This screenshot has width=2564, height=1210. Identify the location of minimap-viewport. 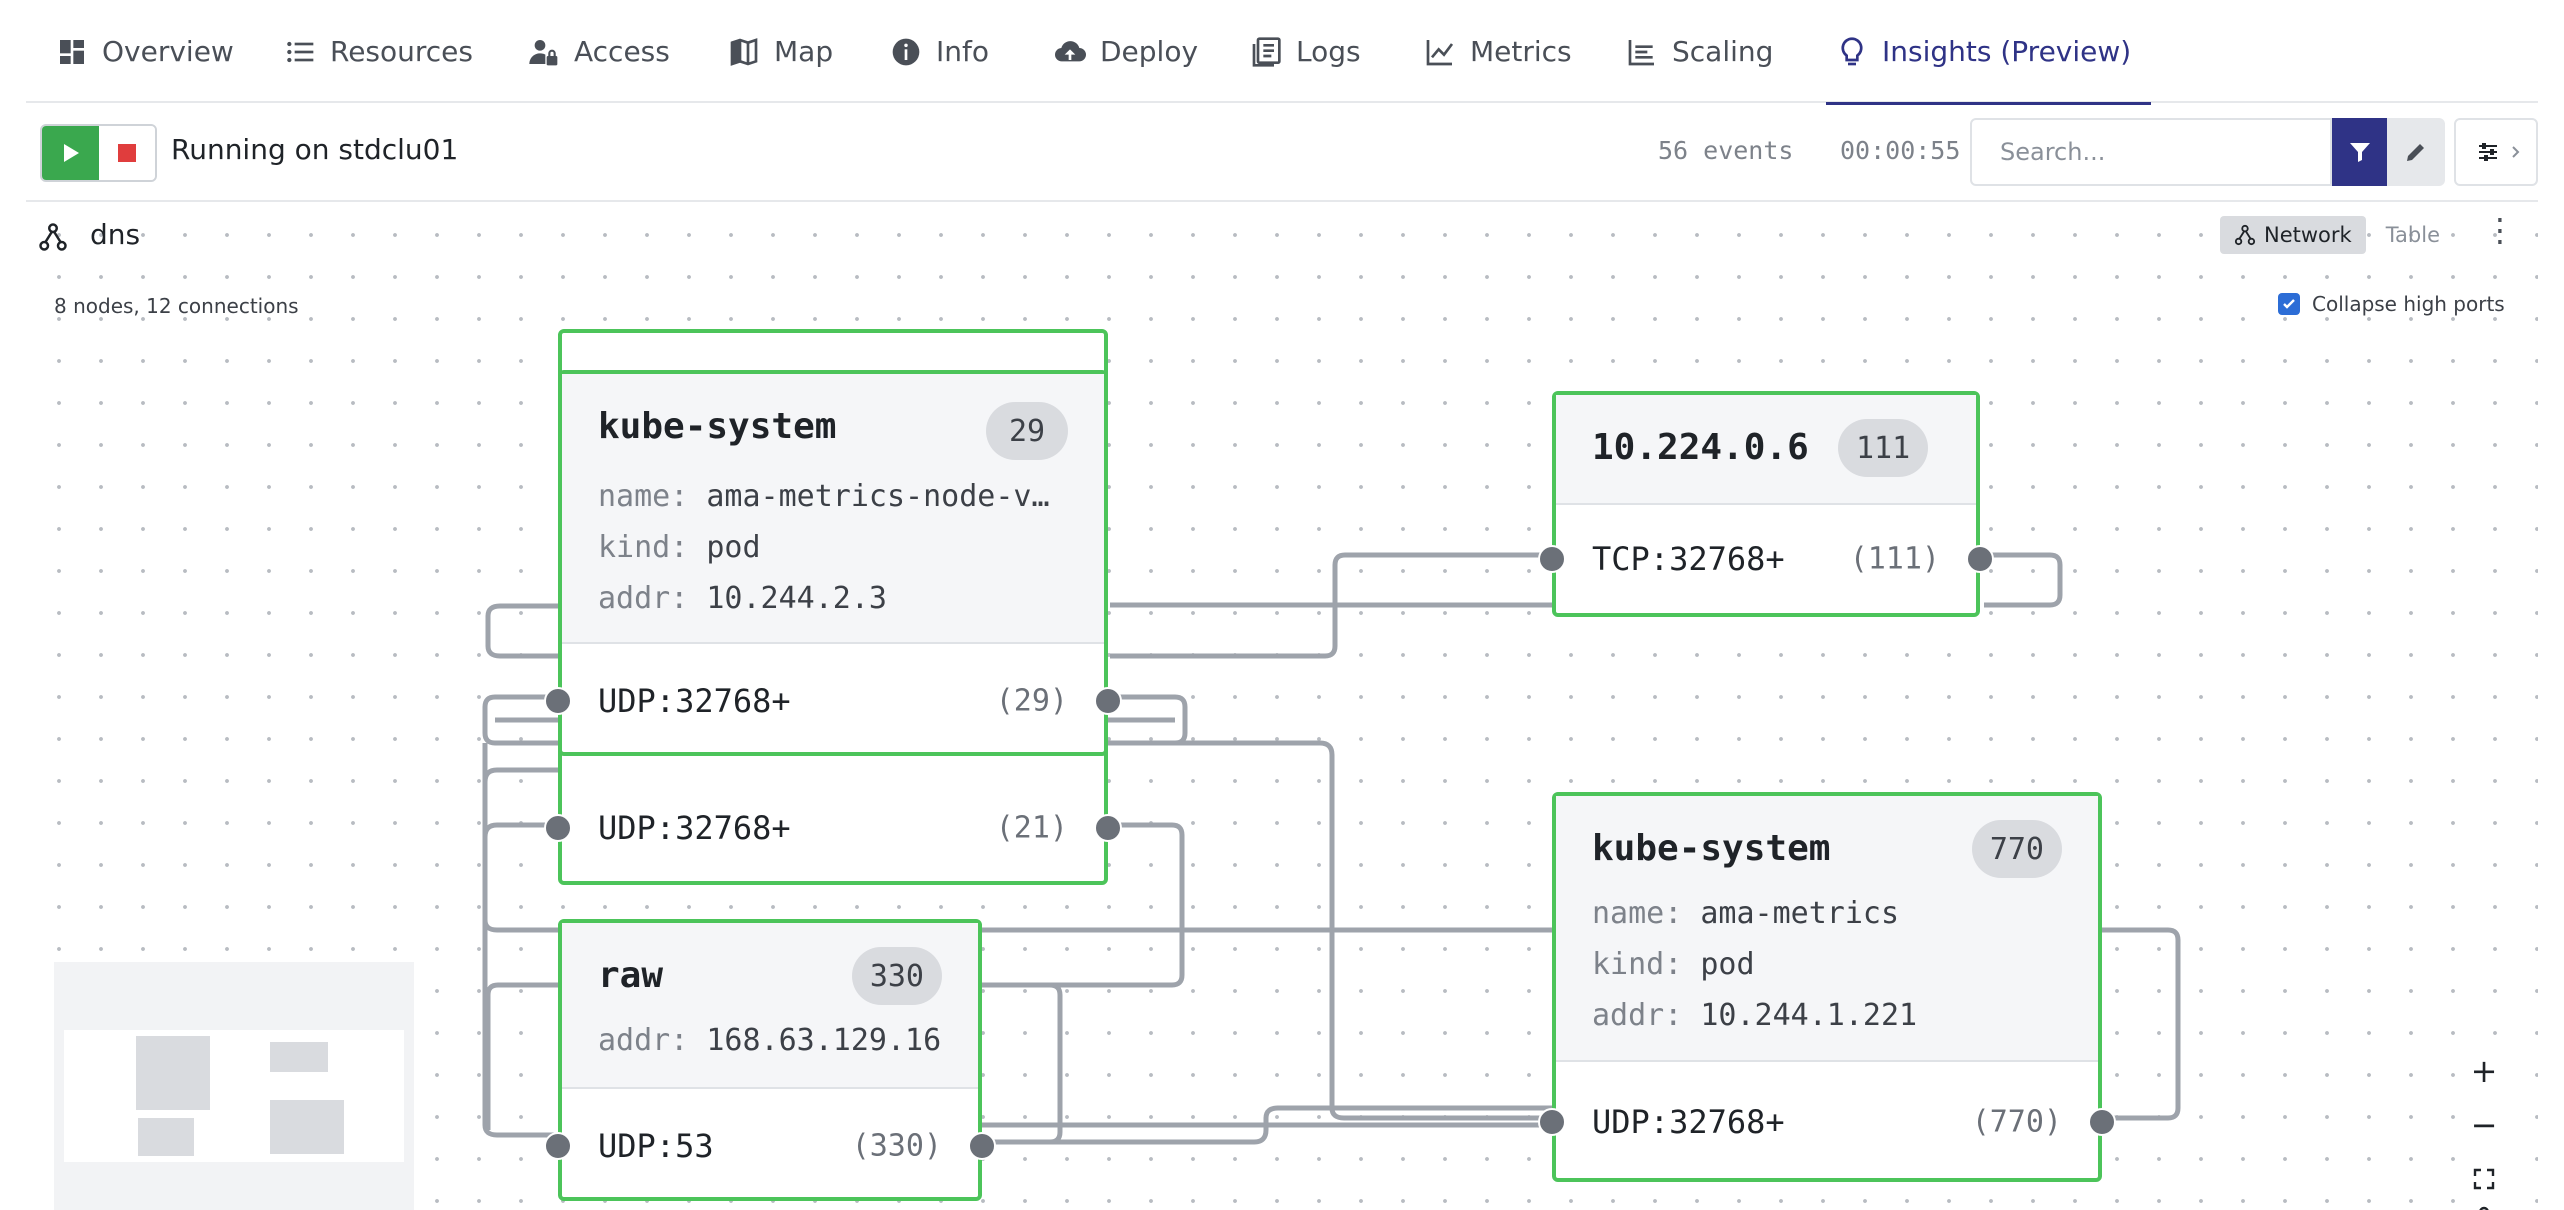
(234, 1096).